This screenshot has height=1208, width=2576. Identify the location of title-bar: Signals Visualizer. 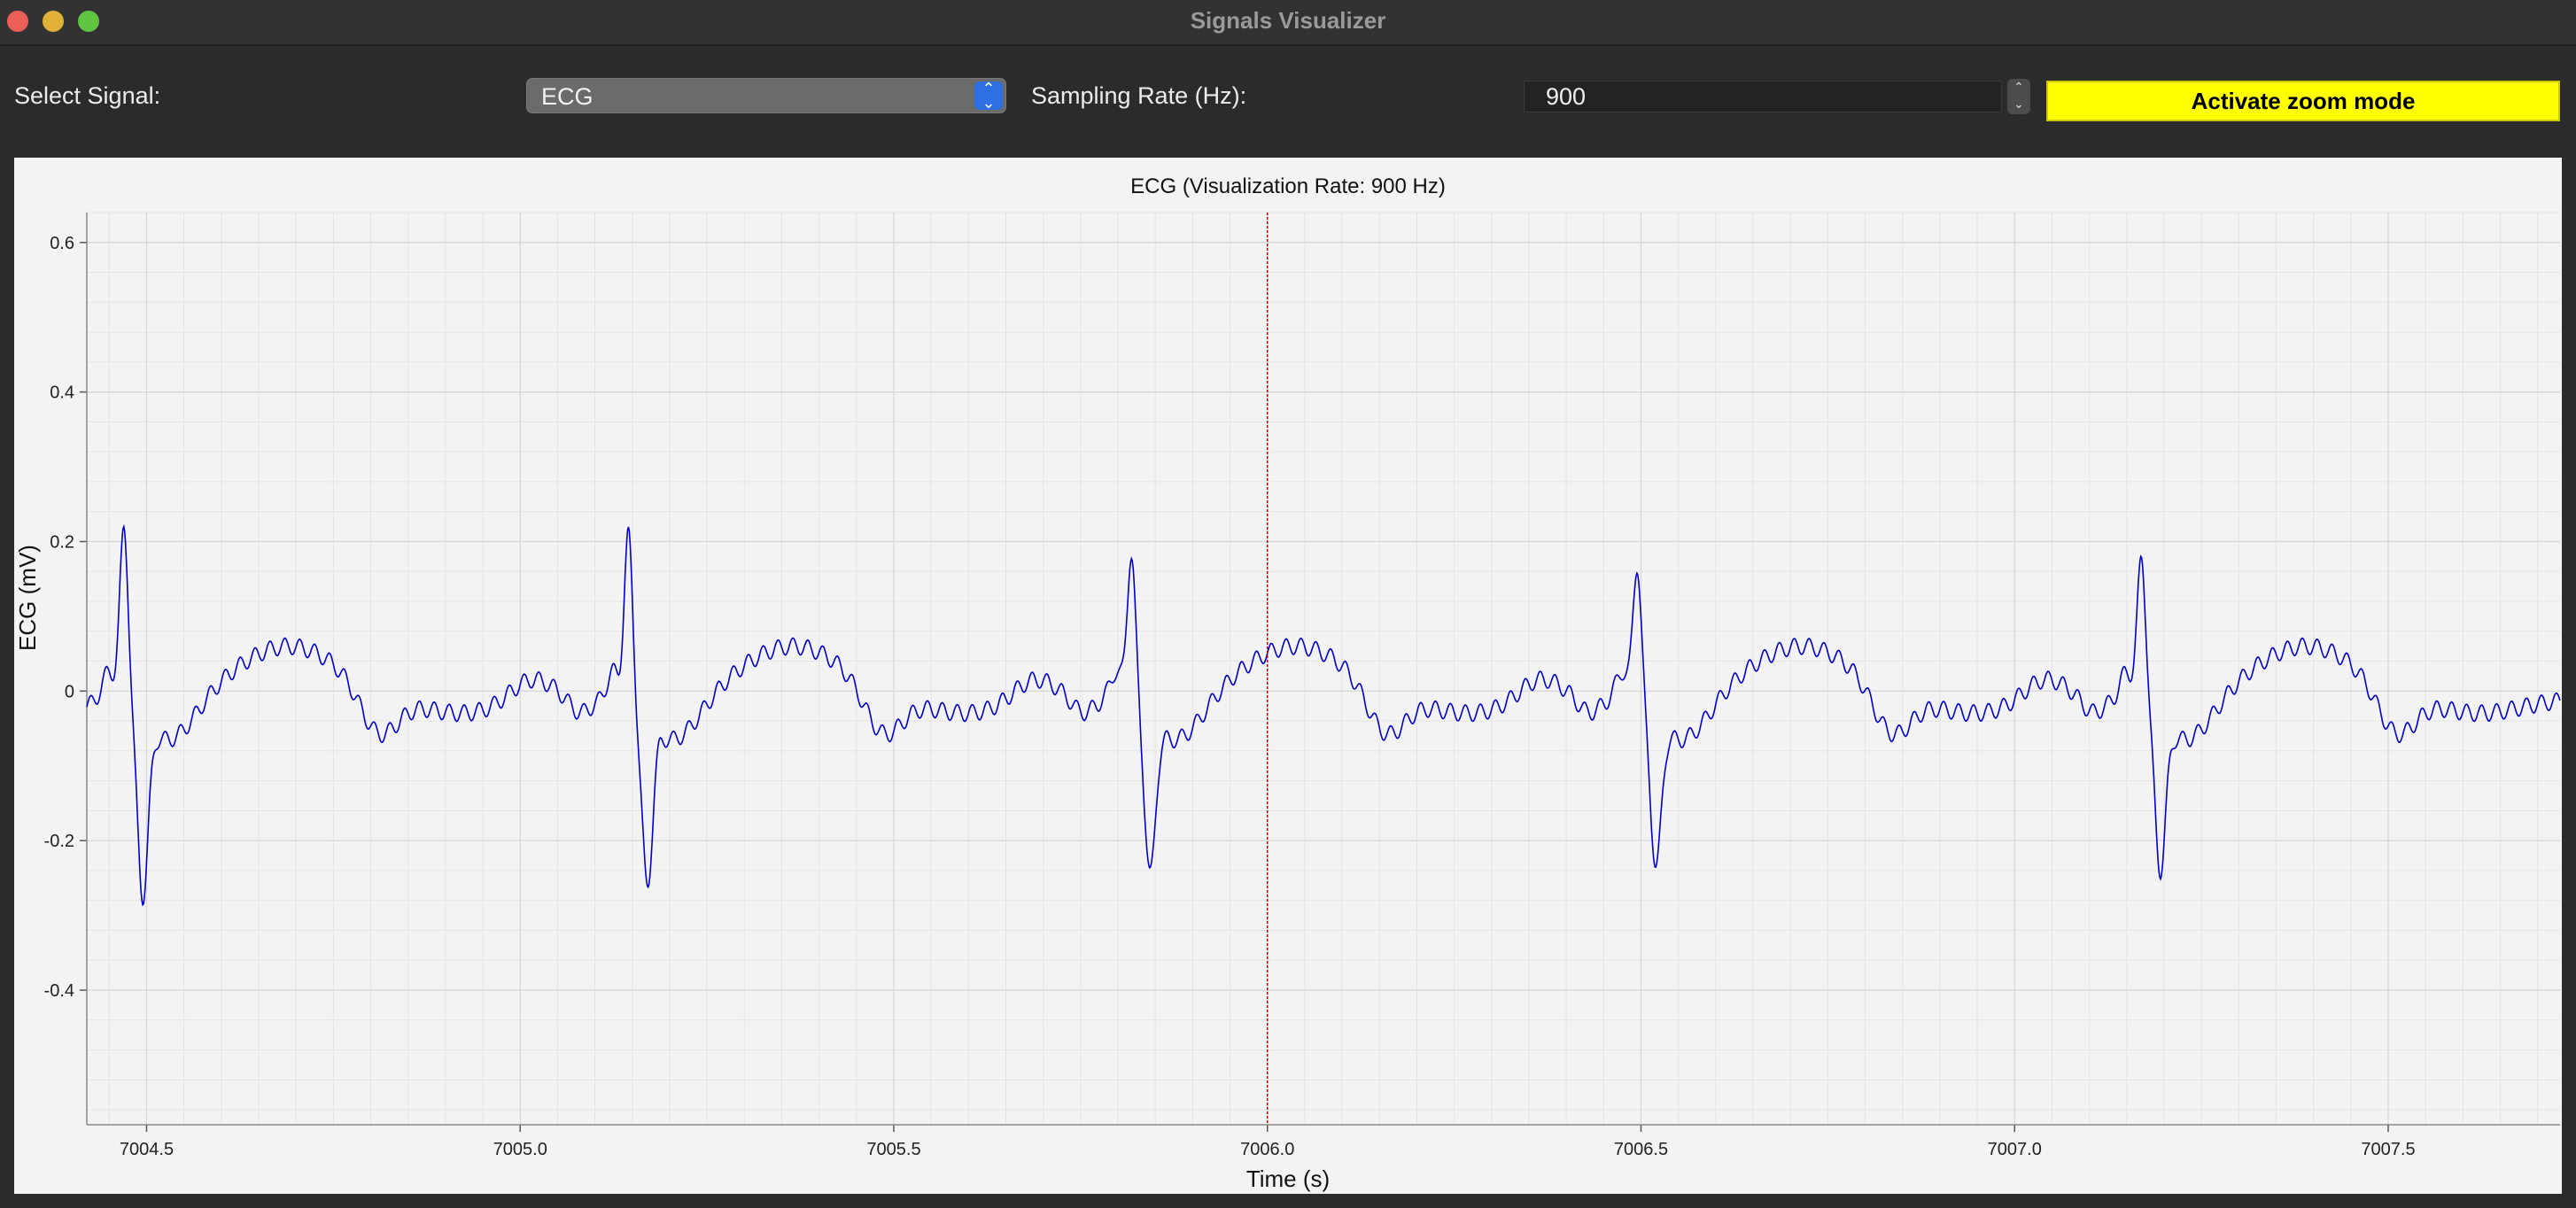
(1288, 23).